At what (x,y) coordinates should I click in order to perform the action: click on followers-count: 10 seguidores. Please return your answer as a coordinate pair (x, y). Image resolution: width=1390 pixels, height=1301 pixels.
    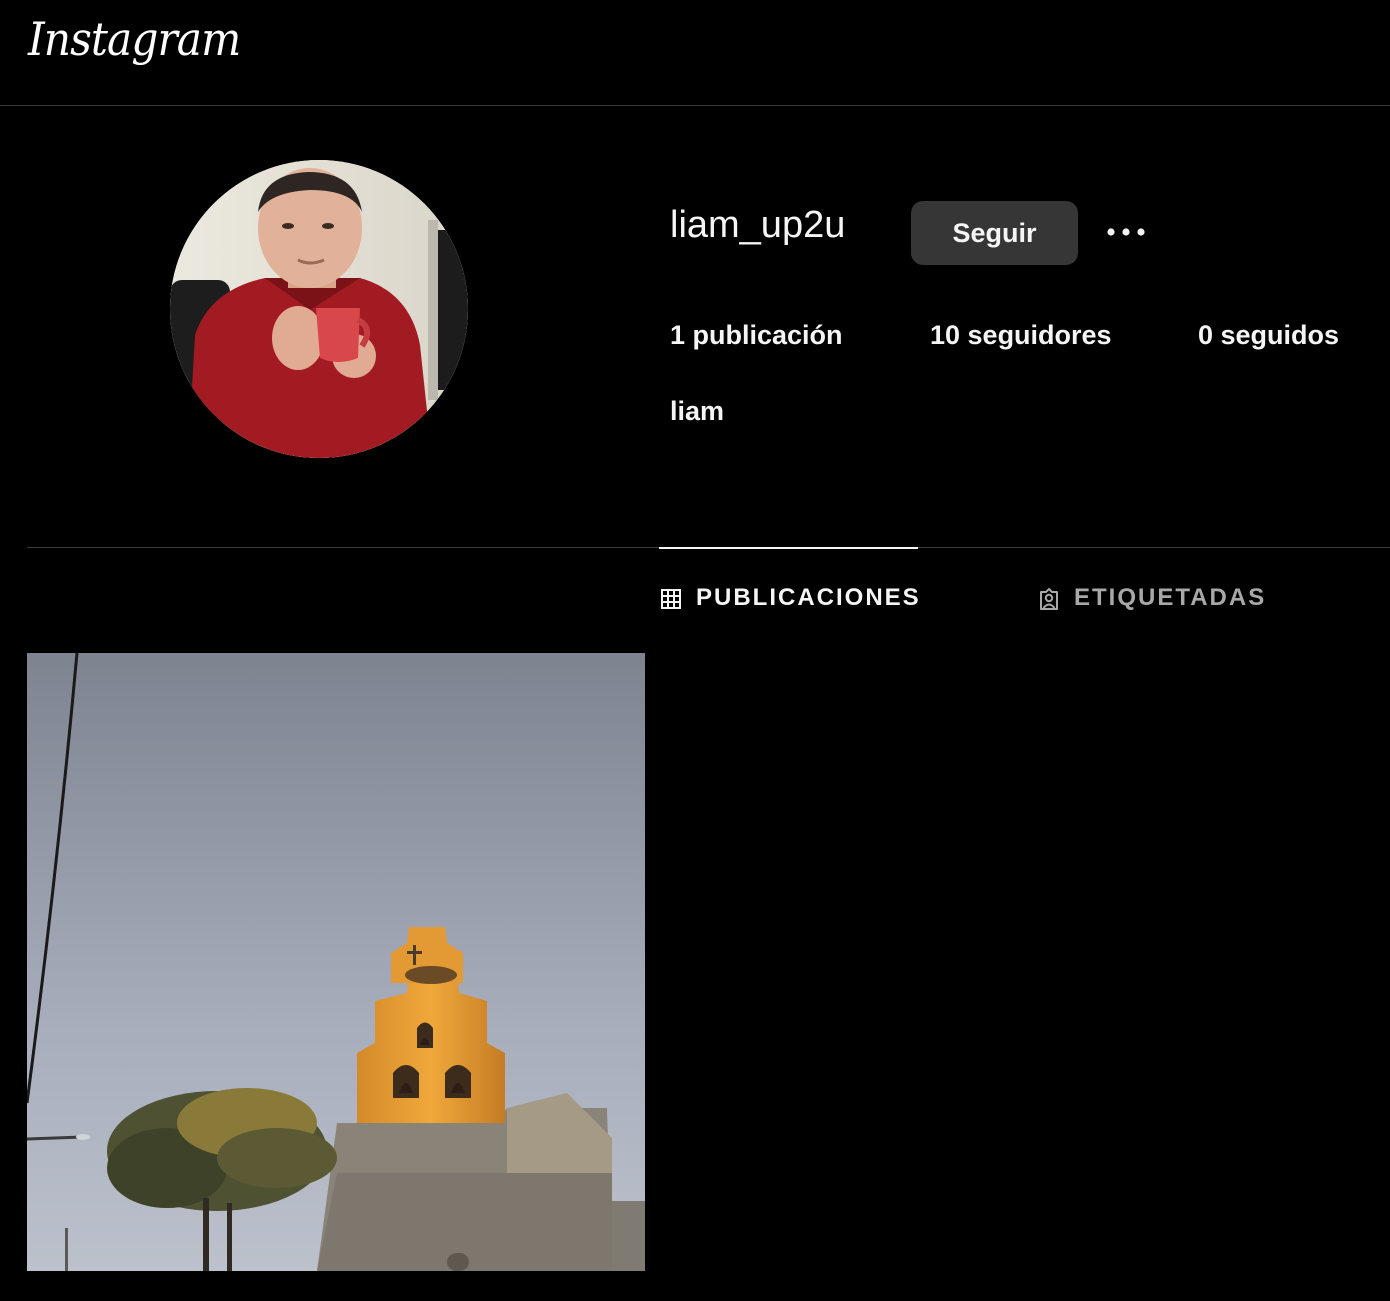
    Looking at the image, I should click on (1021, 335).